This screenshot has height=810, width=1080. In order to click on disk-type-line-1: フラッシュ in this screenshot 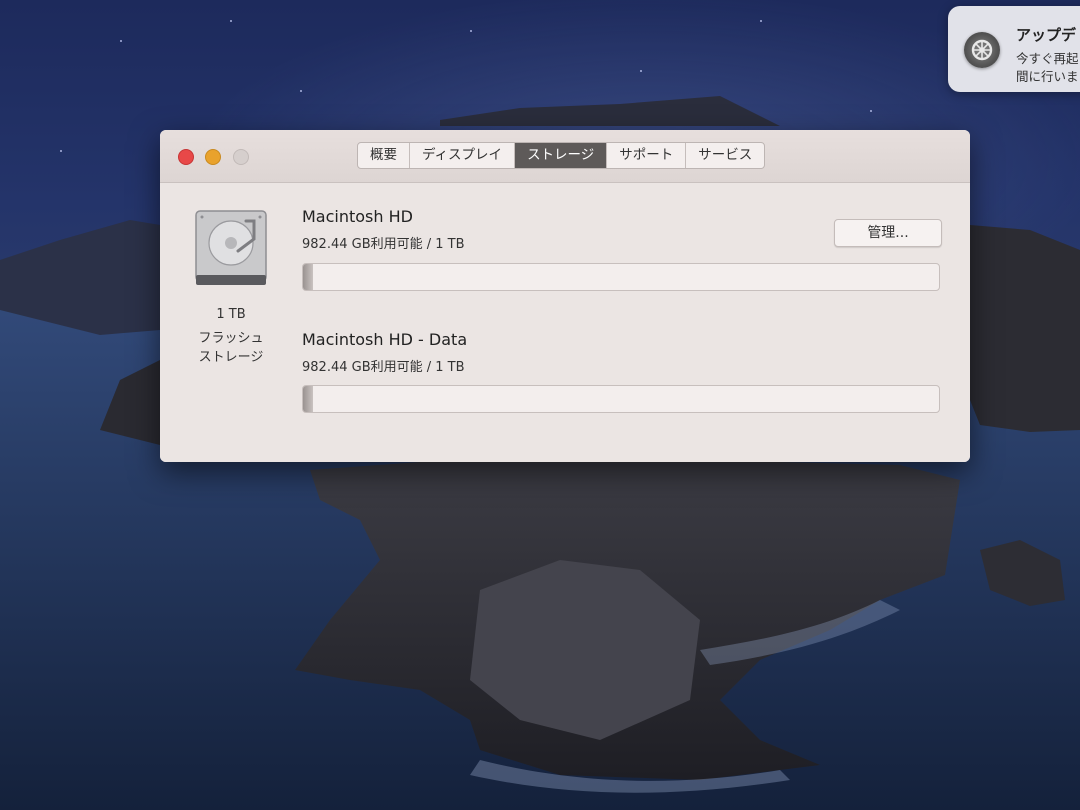, I will do `click(231, 338)`.